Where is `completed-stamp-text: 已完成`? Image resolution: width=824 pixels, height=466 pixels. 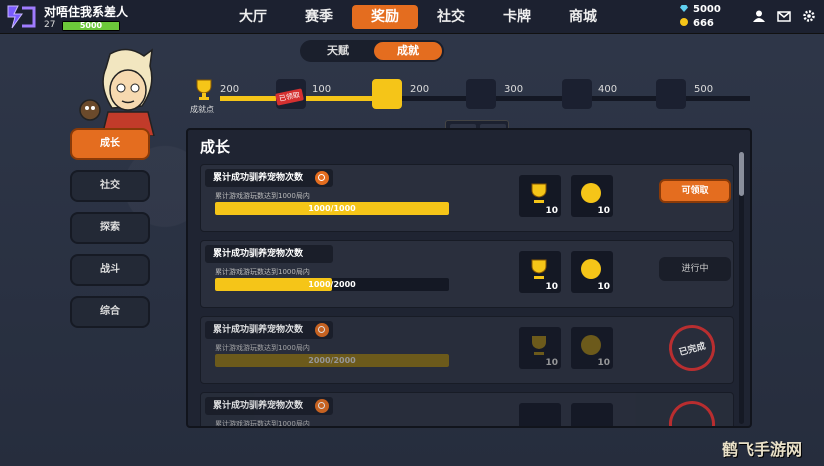
completed-stamp-text: 已完成 is located at coordinates (692, 350).